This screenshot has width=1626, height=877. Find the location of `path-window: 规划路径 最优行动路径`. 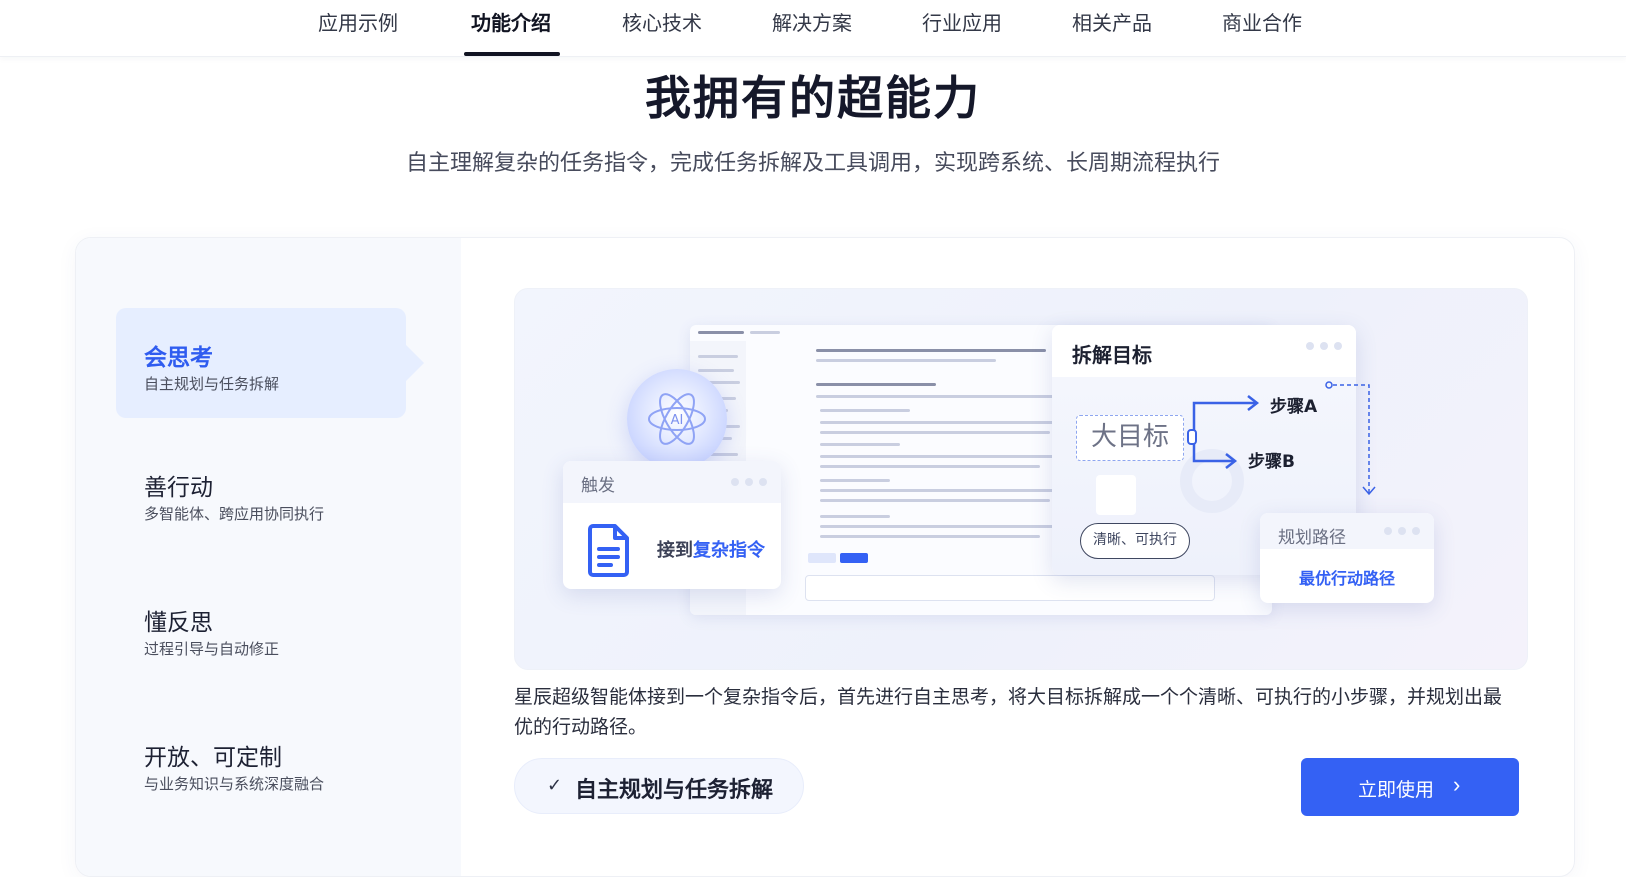

path-window: 规划路径 最优行动路径 is located at coordinates (1347, 558).